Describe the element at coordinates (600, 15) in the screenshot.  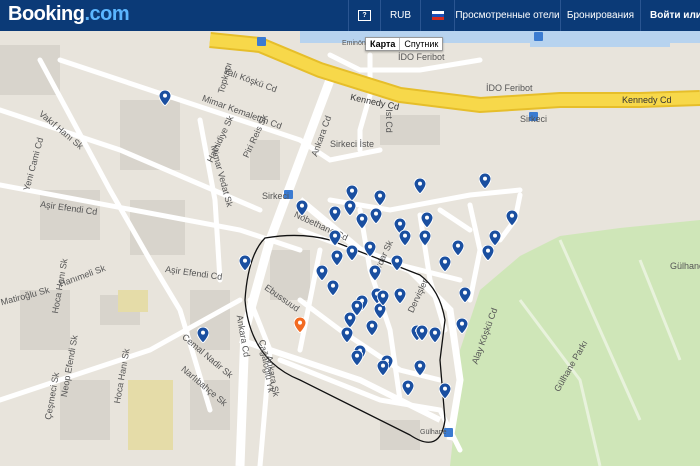
I see `bookings-link: Бронирования` at that location.